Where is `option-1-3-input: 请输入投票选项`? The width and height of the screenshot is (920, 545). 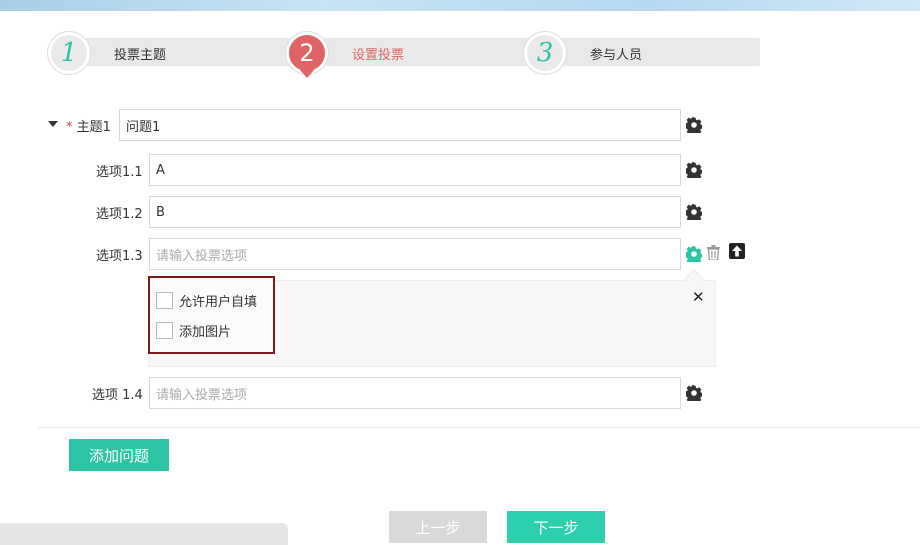 option-1-3-input: 请输入投票选项 is located at coordinates (415, 254).